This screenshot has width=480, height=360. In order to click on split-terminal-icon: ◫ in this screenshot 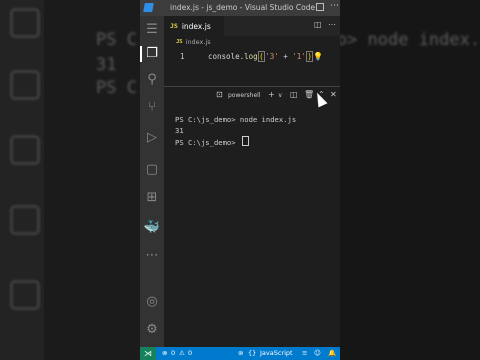, I will do `click(294, 94)`.